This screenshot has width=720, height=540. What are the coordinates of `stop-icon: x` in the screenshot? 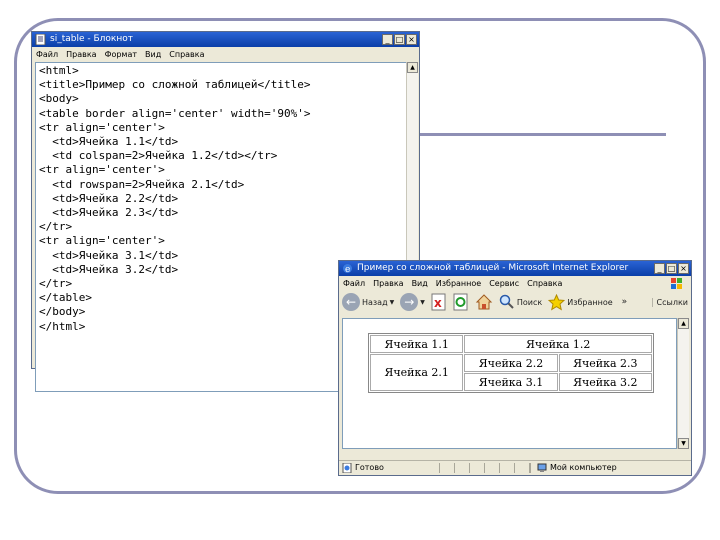 It's located at (438, 302).